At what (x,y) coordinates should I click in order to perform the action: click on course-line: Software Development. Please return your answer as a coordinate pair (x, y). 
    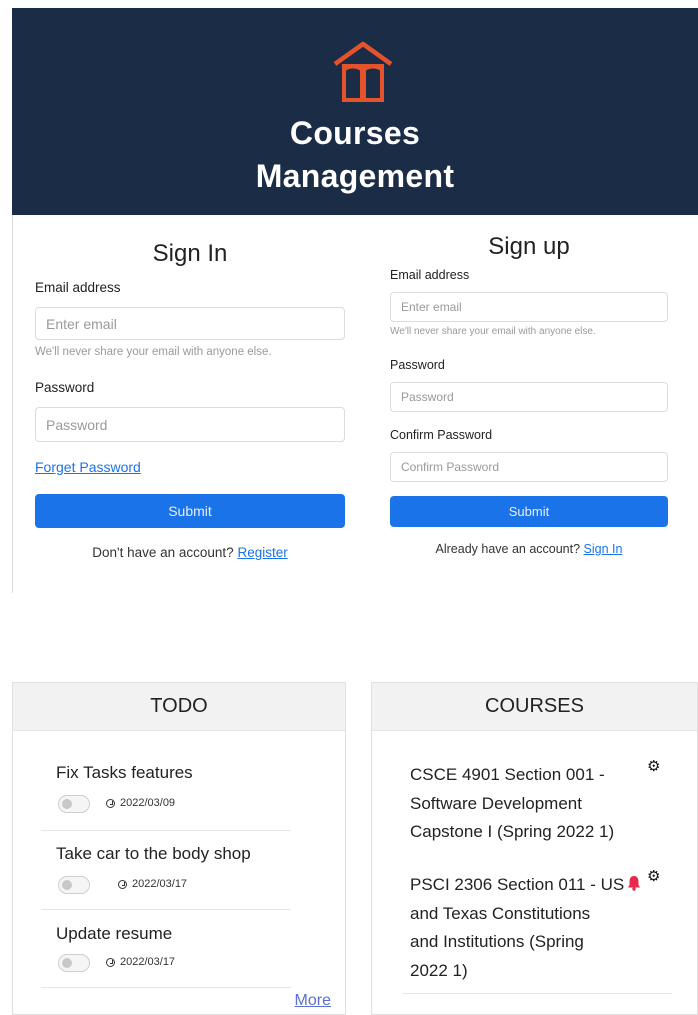
    Looking at the image, I should click on (496, 803).